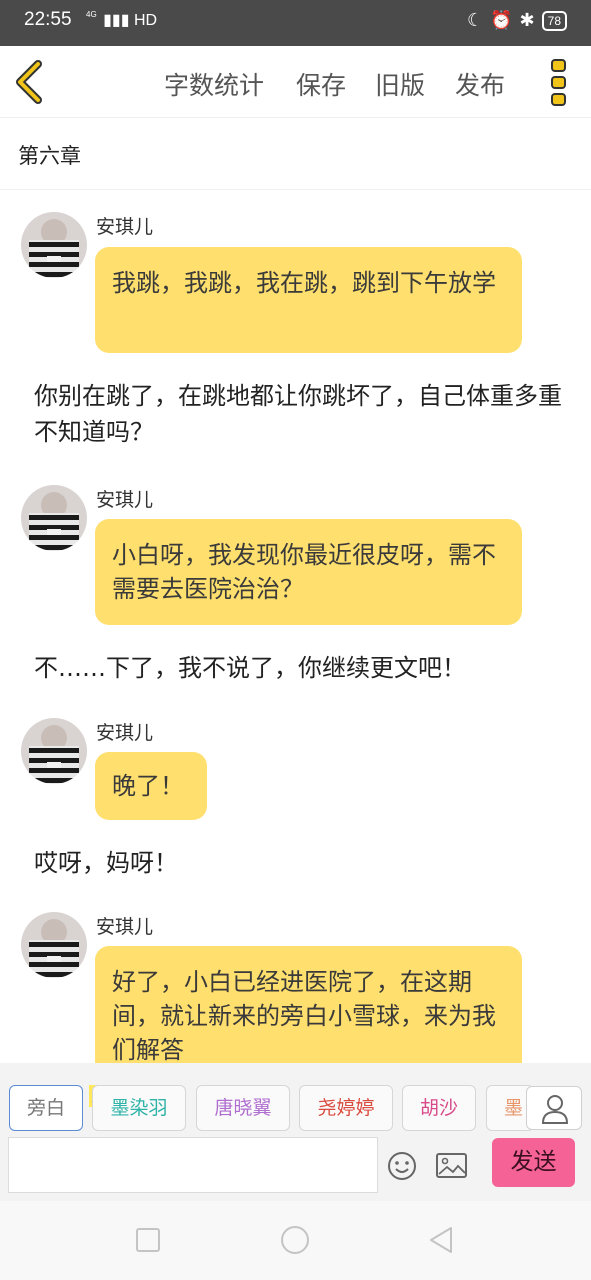 The image size is (591, 1280). Describe the element at coordinates (514, 1108) in the screenshot. I see `role-label: 墨` at that location.